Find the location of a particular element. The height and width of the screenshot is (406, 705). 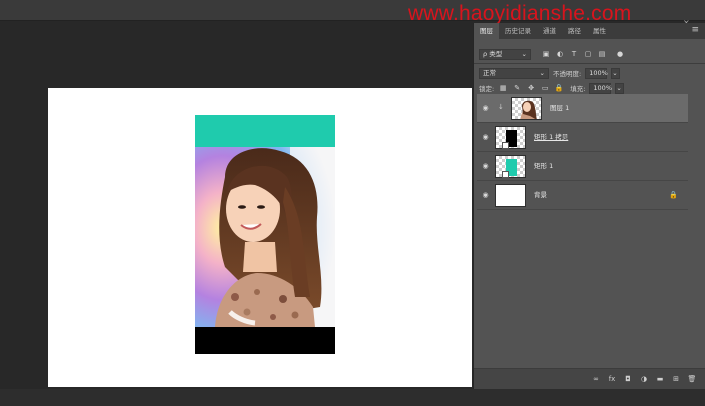

layer-row-photo: ◉ ↓ 图层 1 is located at coordinates (582, 108).